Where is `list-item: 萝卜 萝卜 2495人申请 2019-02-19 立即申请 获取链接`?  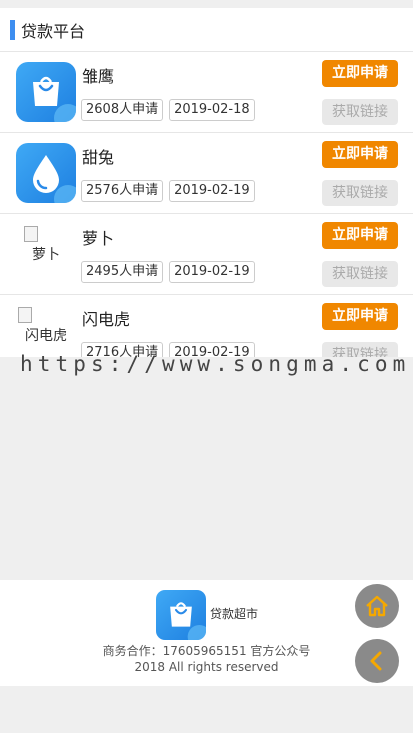 list-item: 萝卜 萝卜 2495人申请 2019-02-19 立即申请 获取链接 is located at coordinates (206, 254).